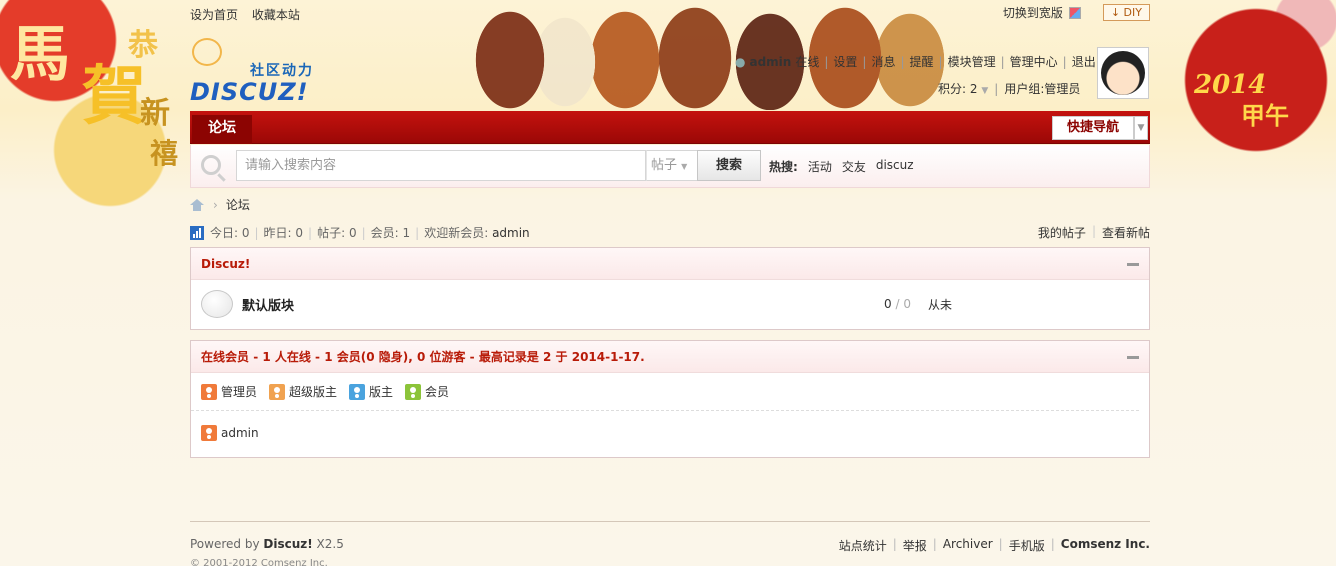 This screenshot has height=566, width=1336. I want to click on avatar-face-icon, so click(1123, 73).